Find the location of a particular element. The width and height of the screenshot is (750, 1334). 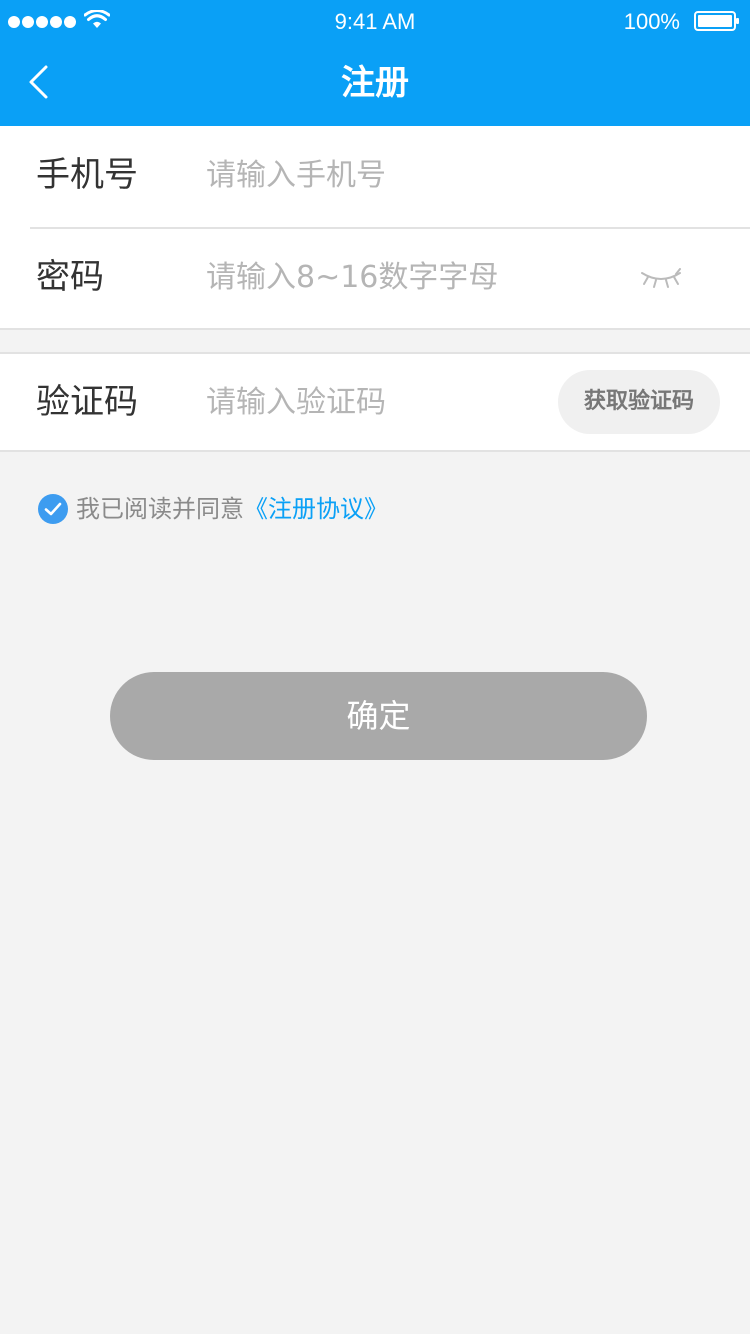

eye-closed-icon is located at coordinates (661, 279).